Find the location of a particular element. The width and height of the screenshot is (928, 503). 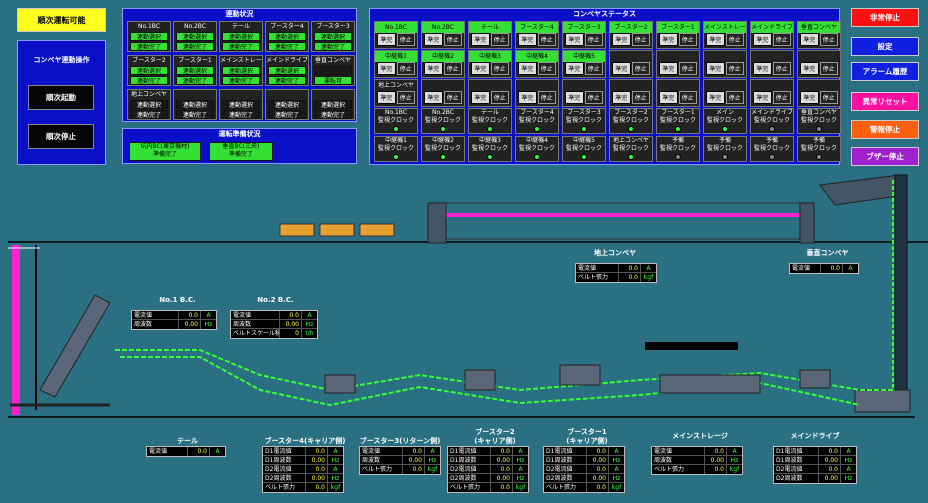

right-button: 設定 is located at coordinates (885, 46).